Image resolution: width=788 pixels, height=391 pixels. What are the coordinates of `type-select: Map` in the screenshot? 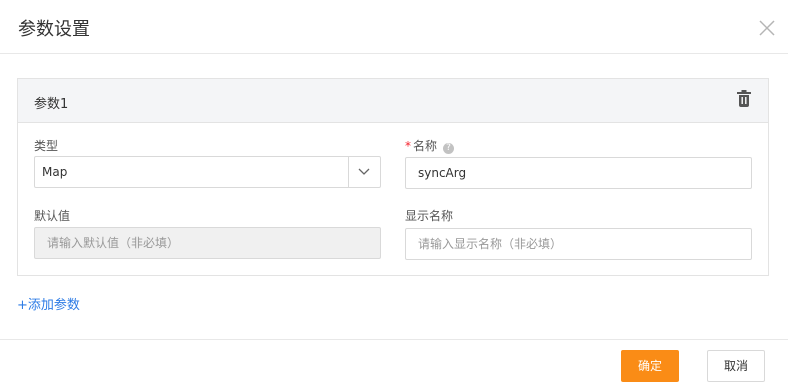 It's located at (207, 172).